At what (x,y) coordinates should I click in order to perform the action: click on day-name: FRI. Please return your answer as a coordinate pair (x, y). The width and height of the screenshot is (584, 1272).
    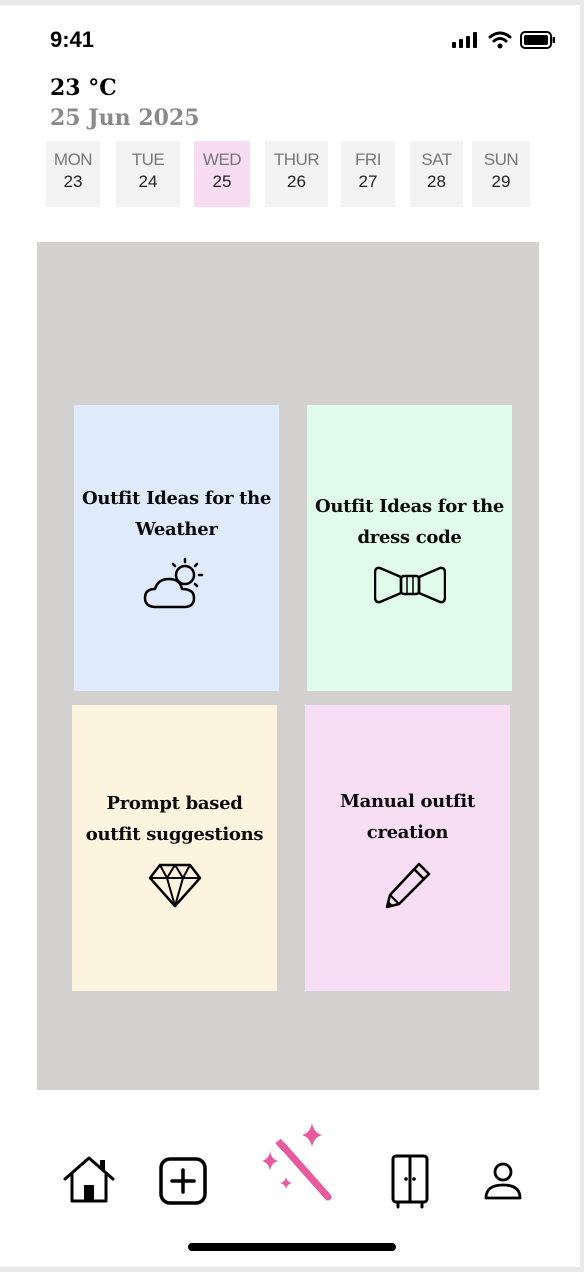
    Looking at the image, I should click on (368, 159).